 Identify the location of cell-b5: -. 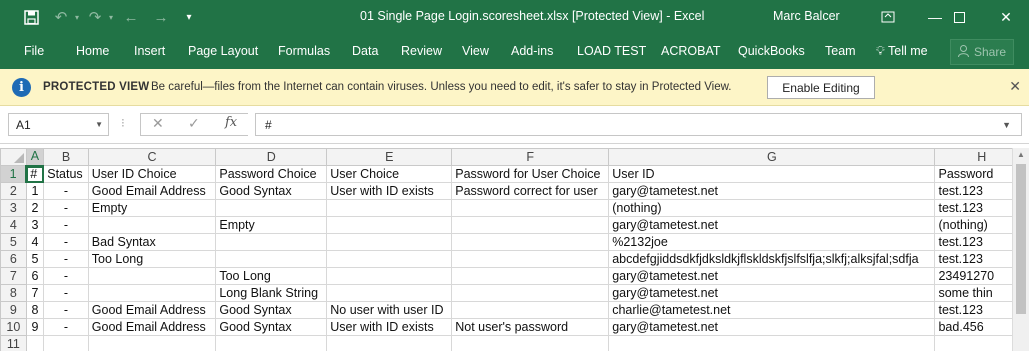
(66, 242).